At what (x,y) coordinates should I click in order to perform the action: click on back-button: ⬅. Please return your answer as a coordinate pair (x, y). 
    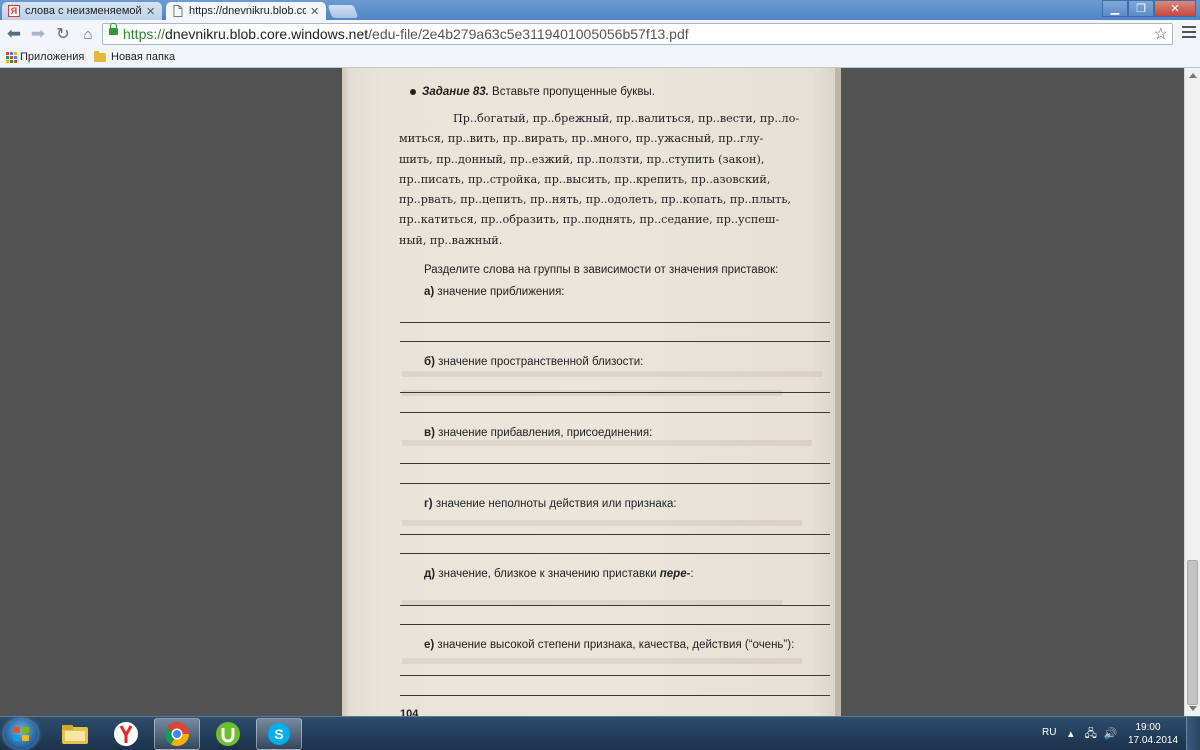
    Looking at the image, I should click on (14, 34).